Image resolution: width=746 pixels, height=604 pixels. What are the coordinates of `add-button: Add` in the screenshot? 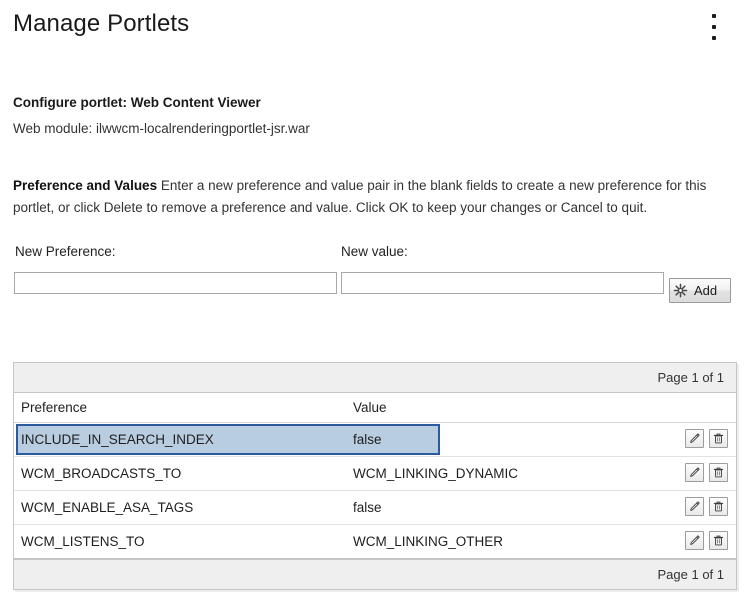 It's located at (700, 290).